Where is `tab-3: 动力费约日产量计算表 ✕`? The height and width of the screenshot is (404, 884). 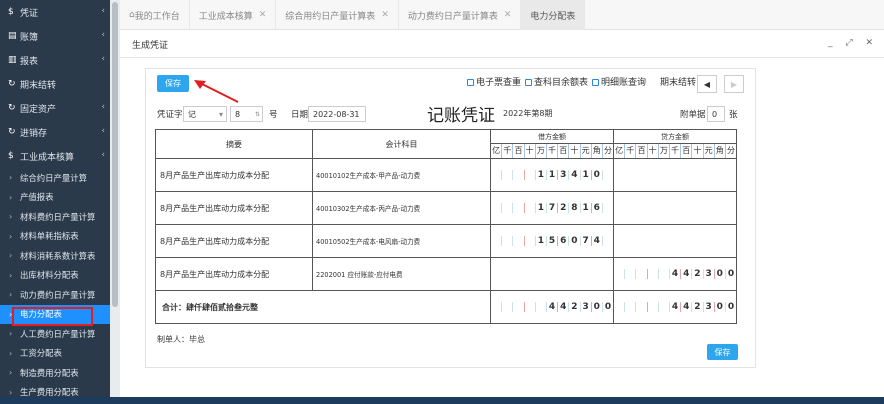
tab-3: 动力费约日产量计算表 ✕ is located at coordinates (460, 15).